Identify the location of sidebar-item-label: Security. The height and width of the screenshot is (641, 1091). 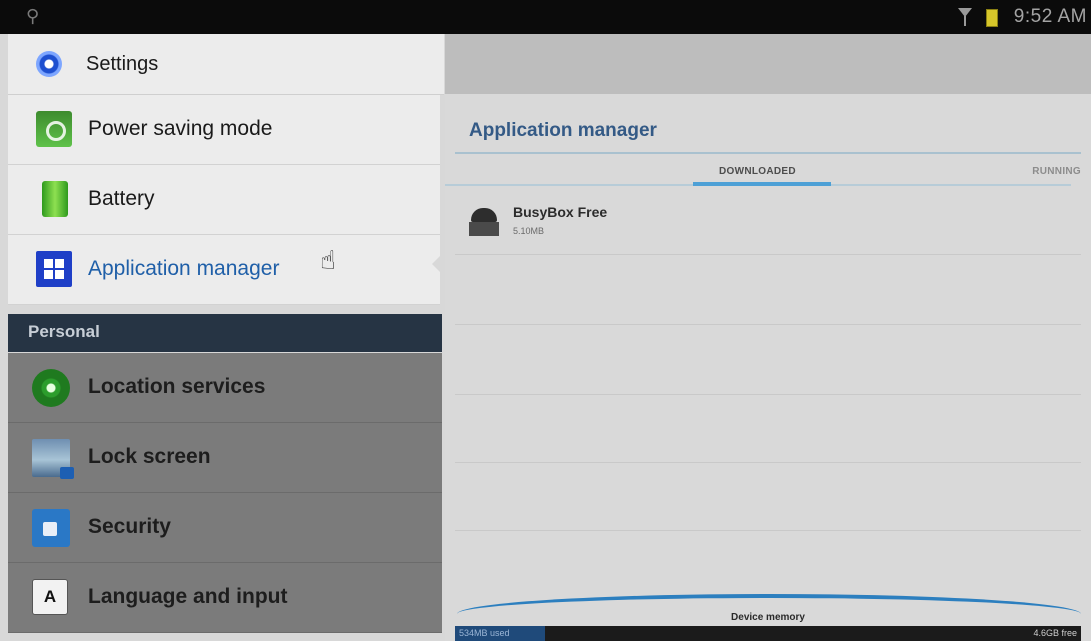
(129, 526).